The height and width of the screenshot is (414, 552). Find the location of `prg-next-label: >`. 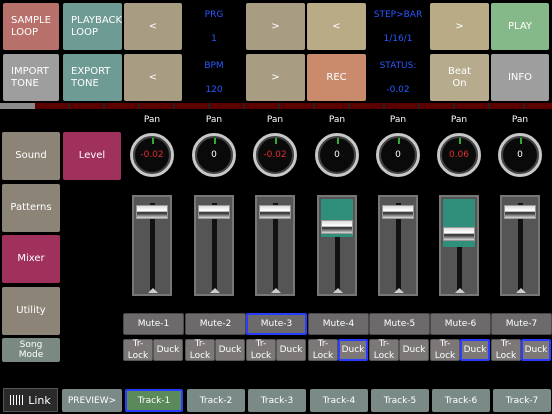

prg-next-label: > is located at coordinates (275, 26).